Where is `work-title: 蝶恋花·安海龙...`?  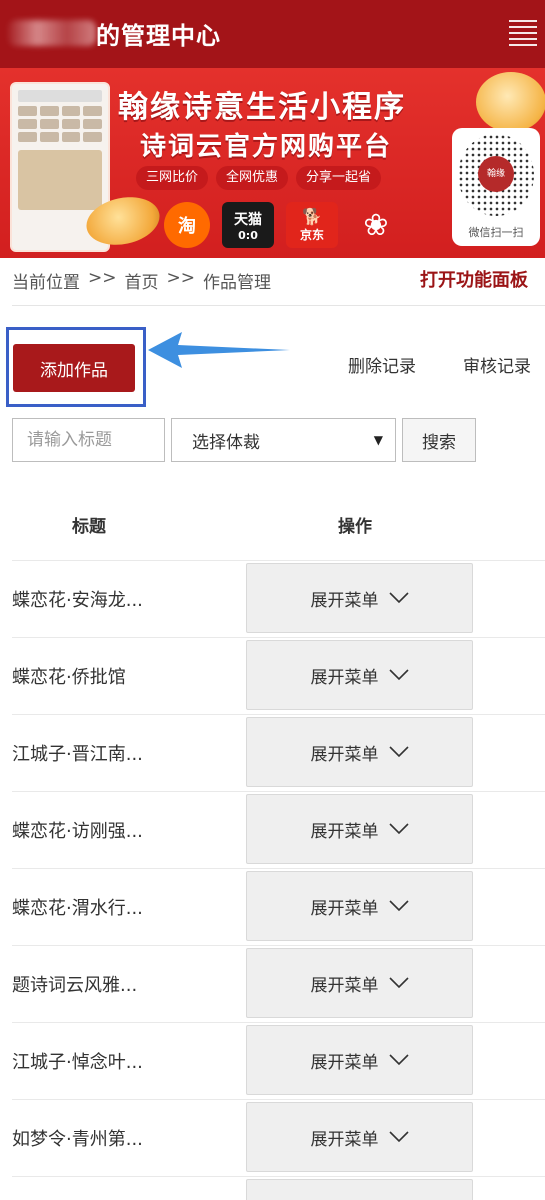 work-title: 蝶恋花·安海龙... is located at coordinates (77, 599).